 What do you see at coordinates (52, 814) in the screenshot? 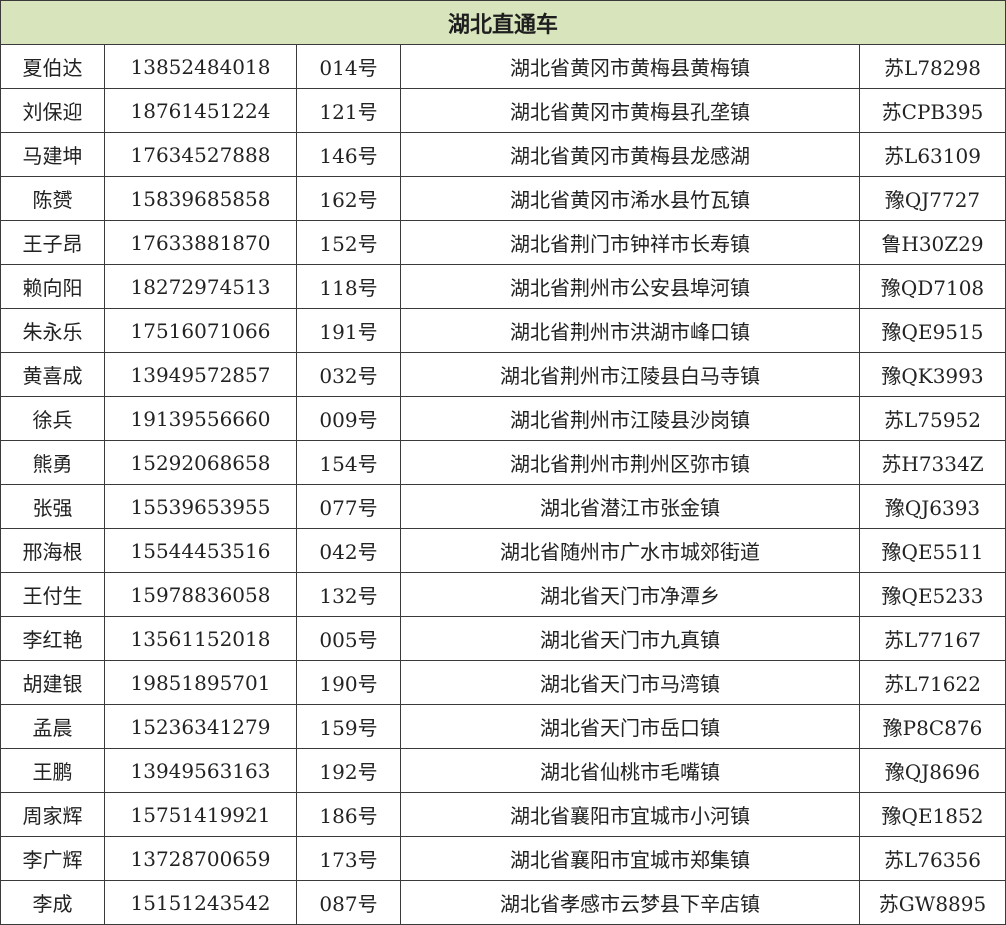
I see `name-cell: 周家辉` at bounding box center [52, 814].